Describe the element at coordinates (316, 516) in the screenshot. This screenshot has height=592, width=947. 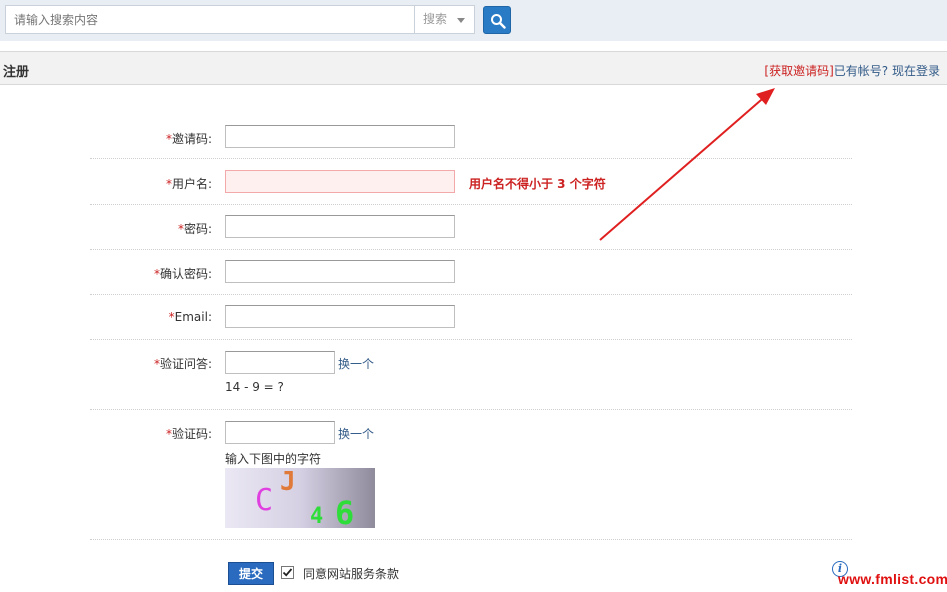
I see `captcha-char: 4` at that location.